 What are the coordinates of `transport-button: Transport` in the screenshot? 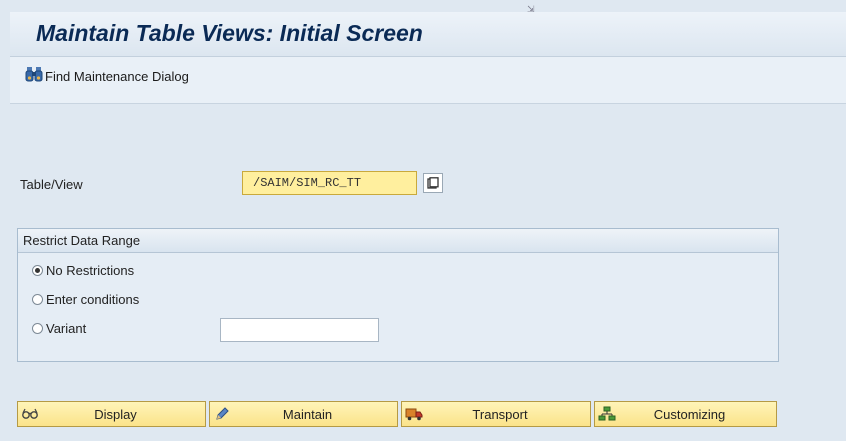 It's located at (496, 414).